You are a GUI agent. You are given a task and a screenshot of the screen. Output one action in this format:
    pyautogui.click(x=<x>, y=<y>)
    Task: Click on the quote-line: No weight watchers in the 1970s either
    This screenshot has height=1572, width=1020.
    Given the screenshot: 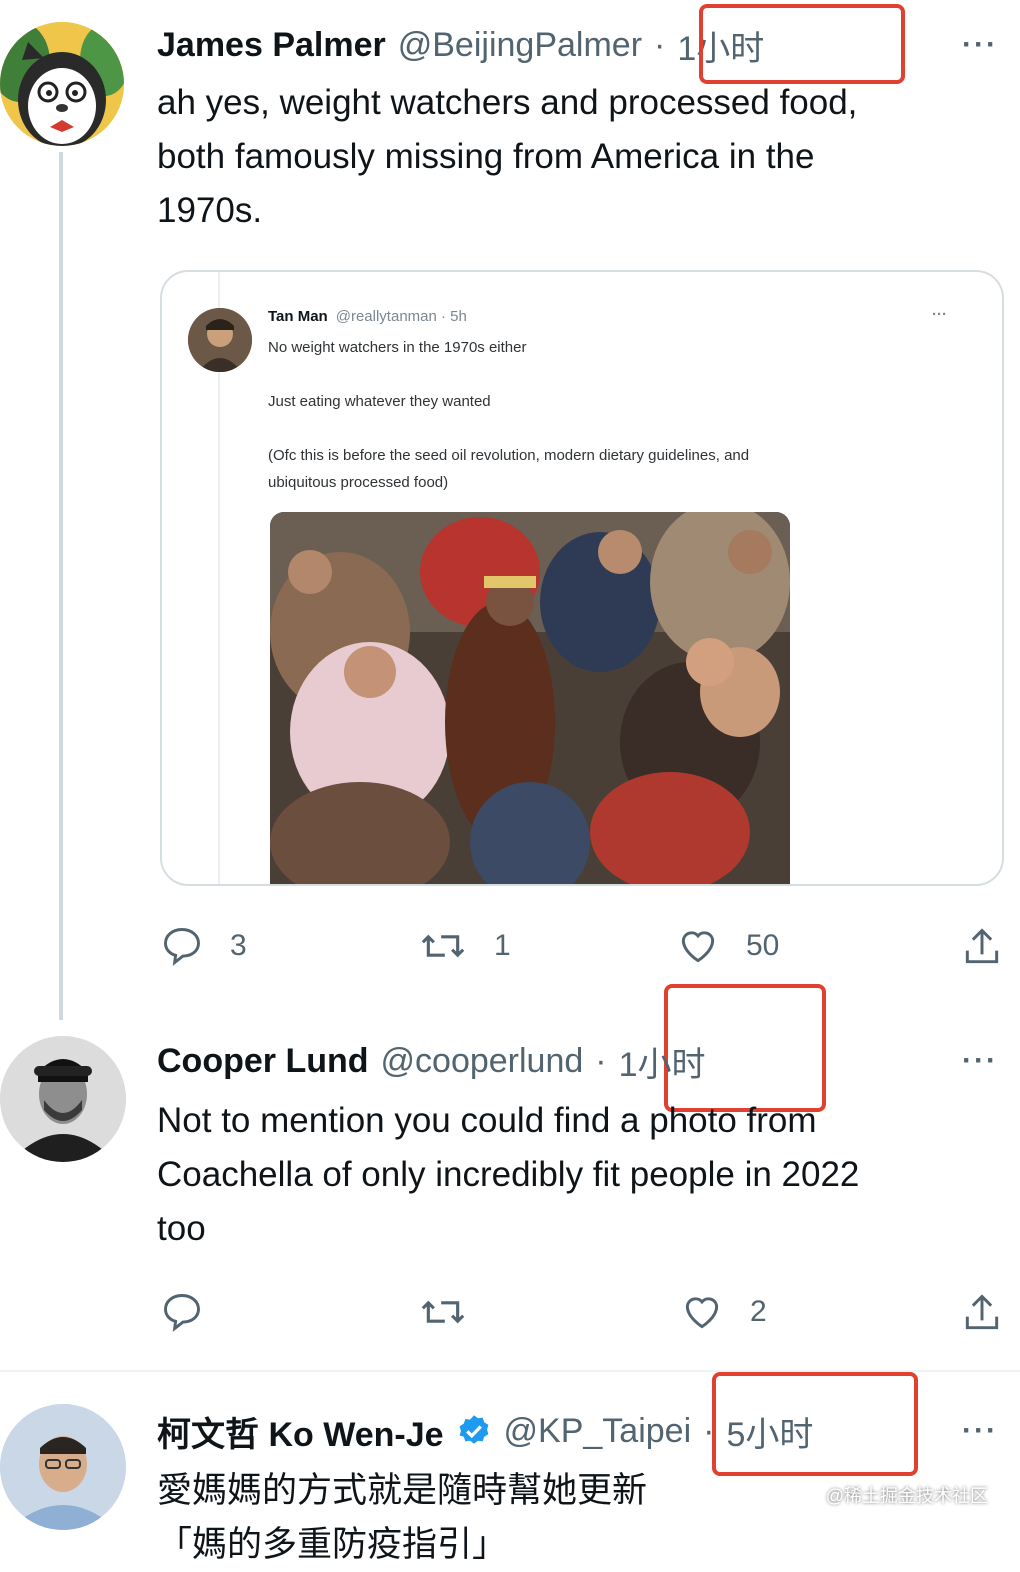 What is the action you would take?
    pyautogui.click(x=397, y=347)
    